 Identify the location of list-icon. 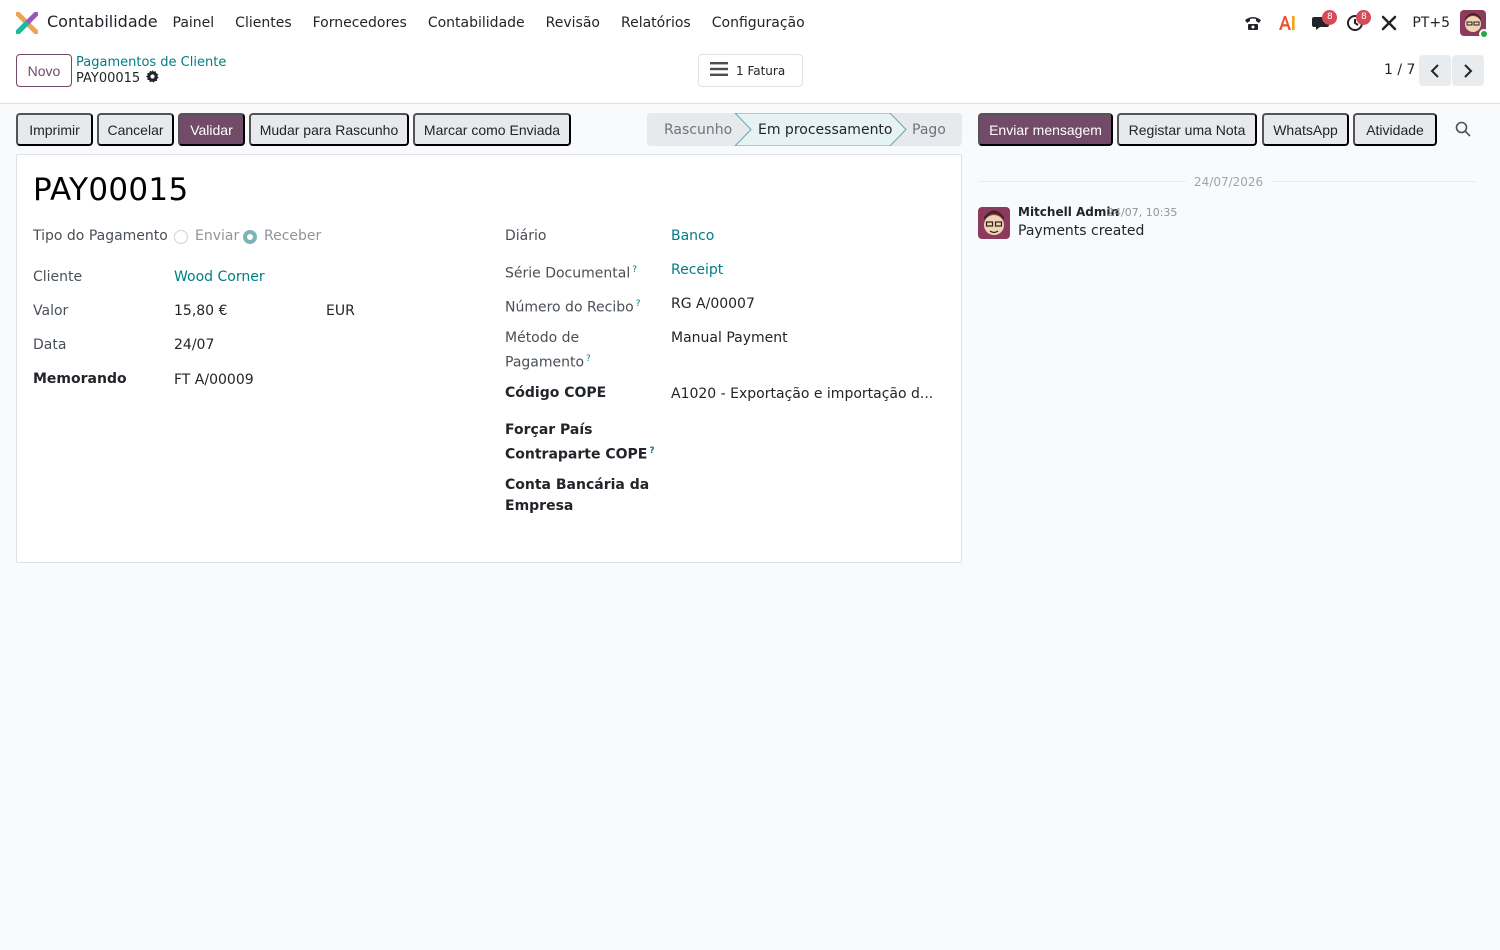
(719, 70).